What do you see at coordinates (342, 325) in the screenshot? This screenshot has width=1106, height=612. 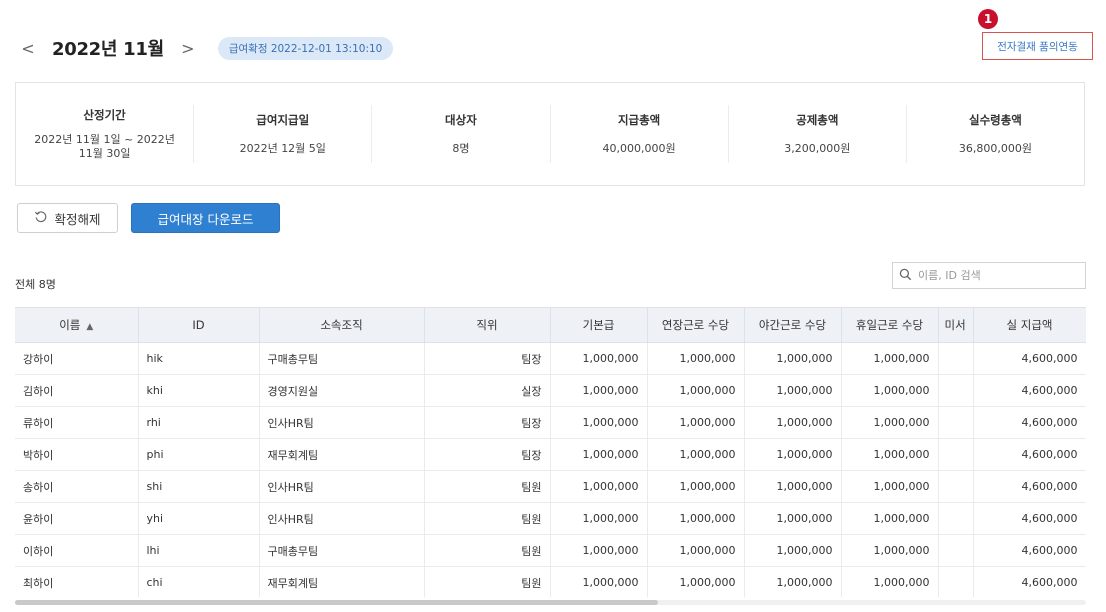 I see `column-header-org: 소속조직` at bounding box center [342, 325].